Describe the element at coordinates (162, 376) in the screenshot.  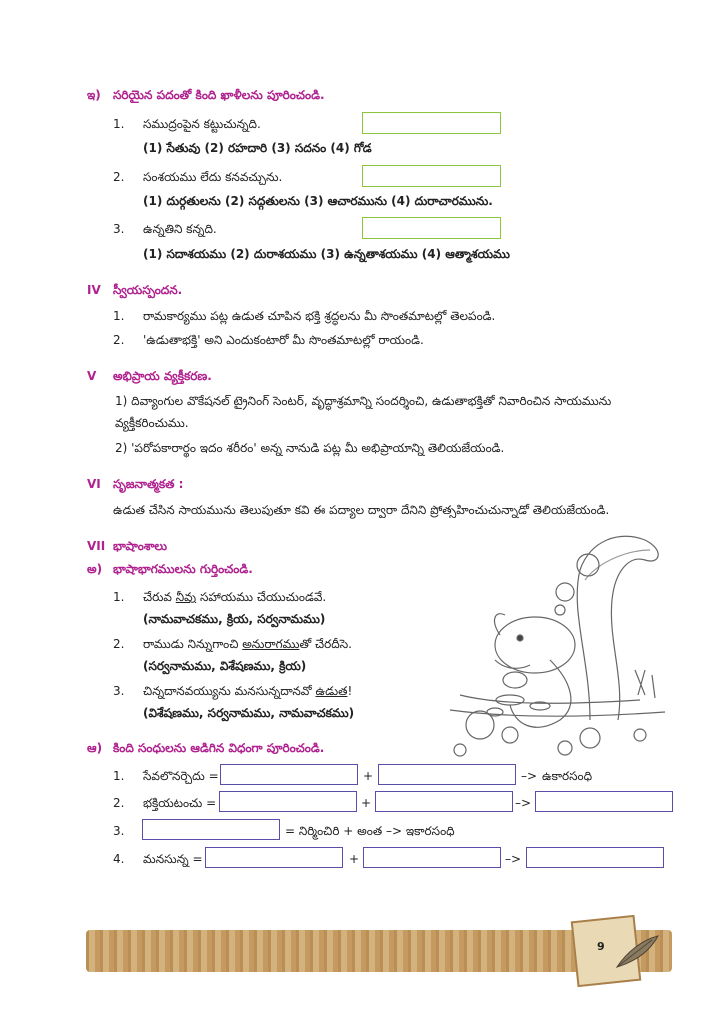
I see `section-v-title: అభిప్రాయ వ్యక్తీకరణ.` at that location.